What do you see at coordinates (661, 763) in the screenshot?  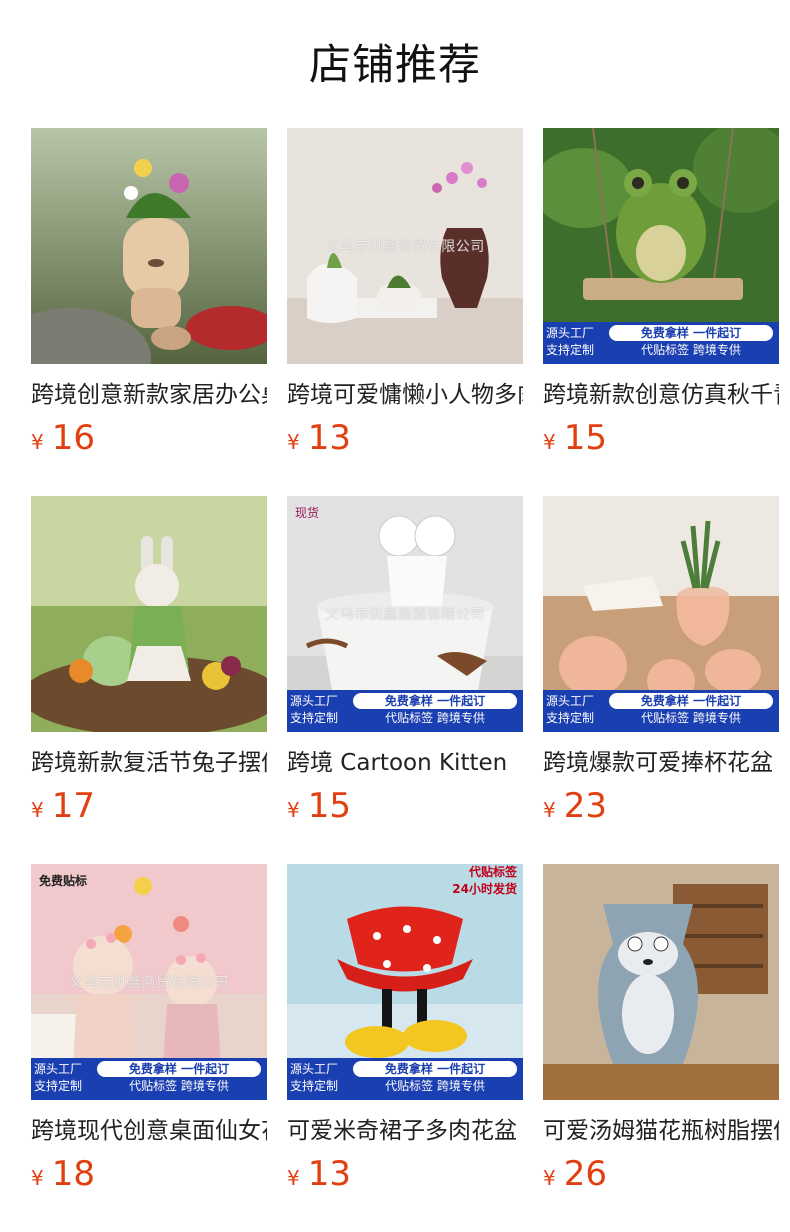 I see `product-name: 跨境爆款可爱捧杯花盆` at bounding box center [661, 763].